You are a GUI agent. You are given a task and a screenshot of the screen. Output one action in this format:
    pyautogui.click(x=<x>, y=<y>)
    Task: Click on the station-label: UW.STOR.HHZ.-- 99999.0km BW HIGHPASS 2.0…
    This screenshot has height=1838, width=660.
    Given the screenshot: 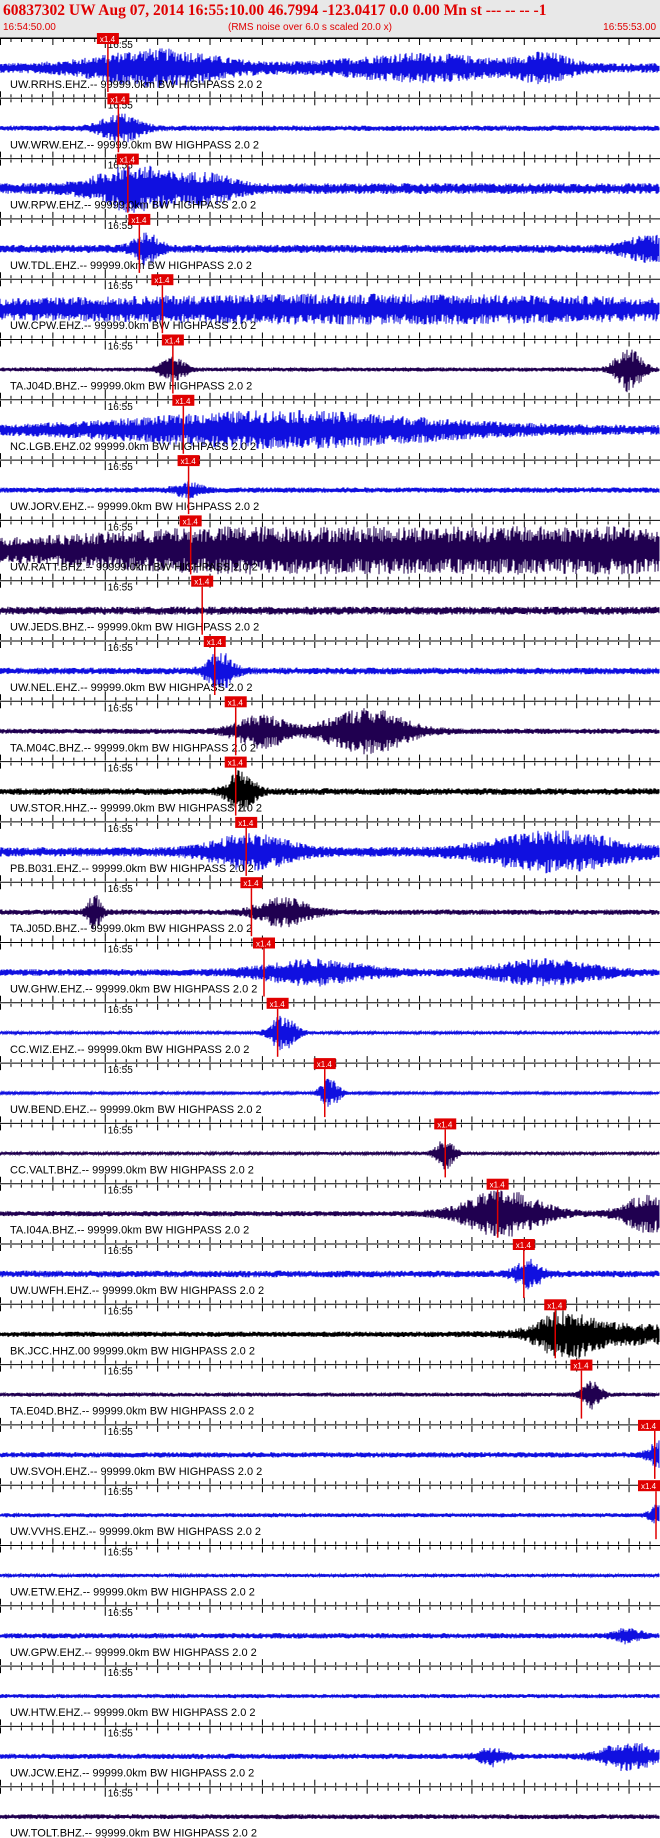 What is the action you would take?
    pyautogui.click(x=136, y=809)
    